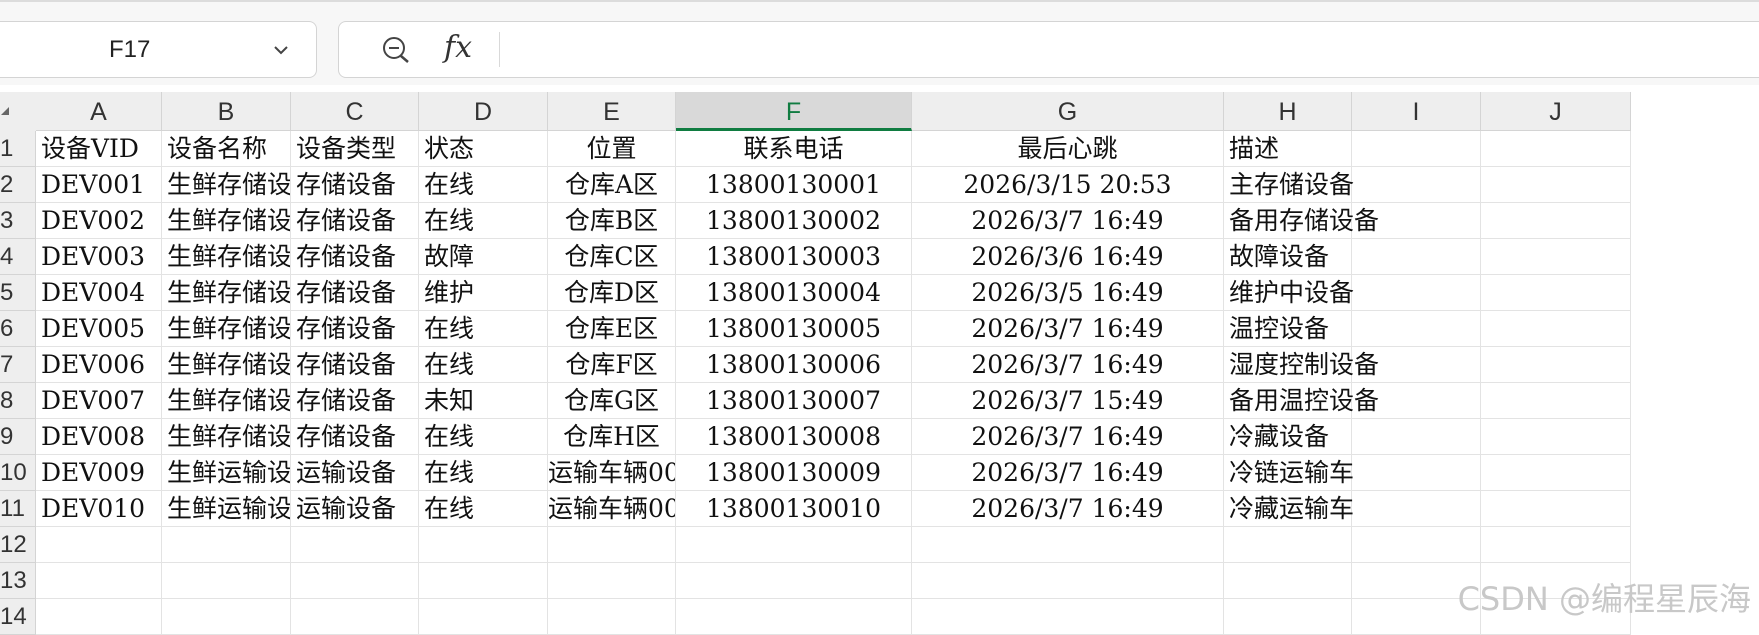  What do you see at coordinates (1416, 257) in the screenshot?
I see `cell-i4` at bounding box center [1416, 257].